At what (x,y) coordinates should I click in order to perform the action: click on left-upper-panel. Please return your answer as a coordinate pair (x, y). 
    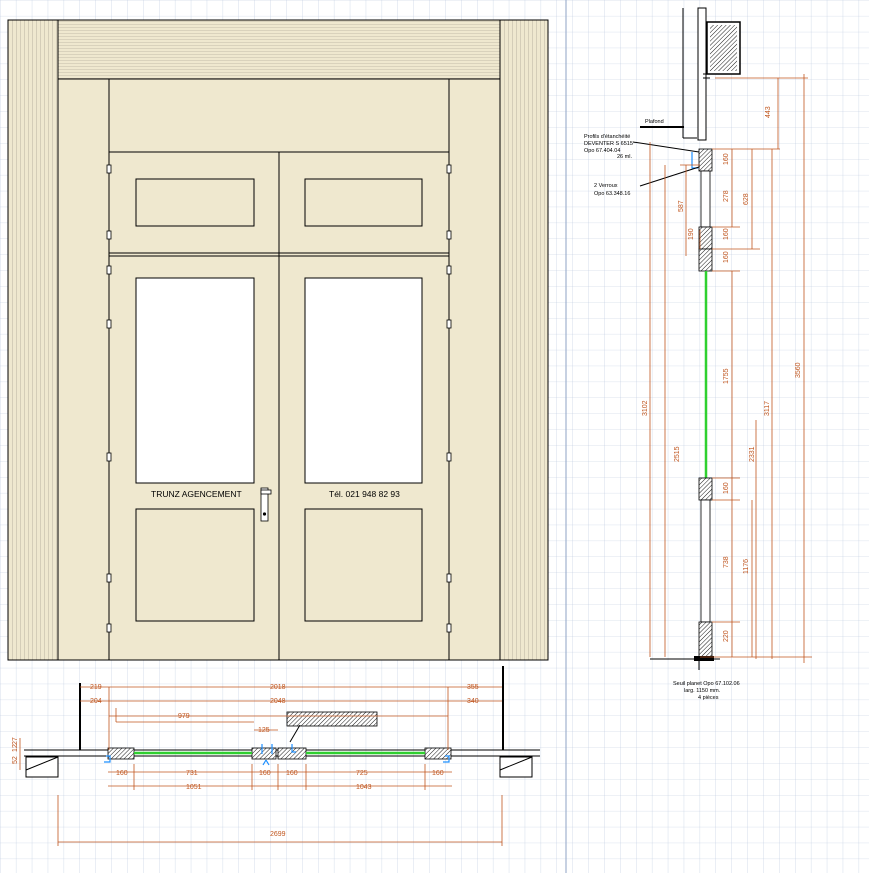
    Looking at the image, I should click on (195, 202).